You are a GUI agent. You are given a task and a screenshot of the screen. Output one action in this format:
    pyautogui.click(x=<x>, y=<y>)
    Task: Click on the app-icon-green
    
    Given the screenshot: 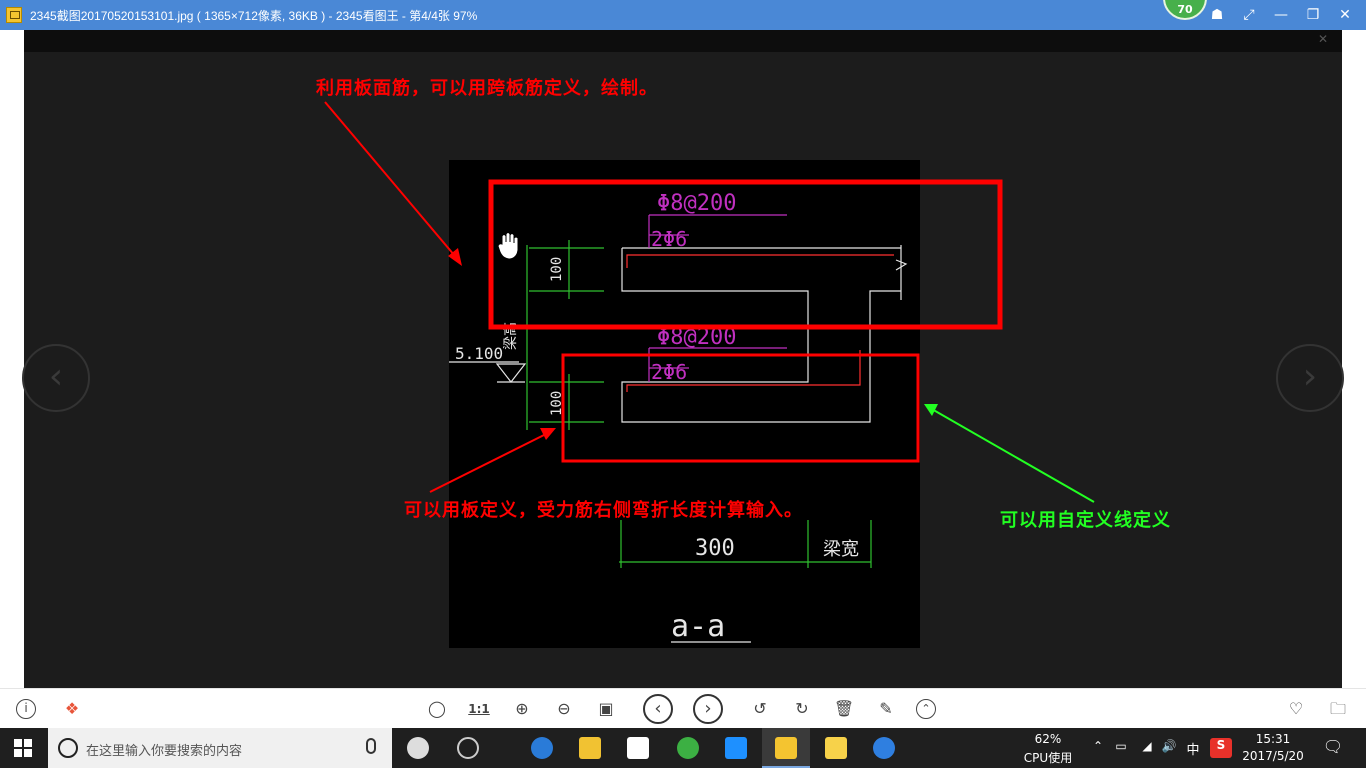 What is the action you would take?
    pyautogui.click(x=688, y=748)
    